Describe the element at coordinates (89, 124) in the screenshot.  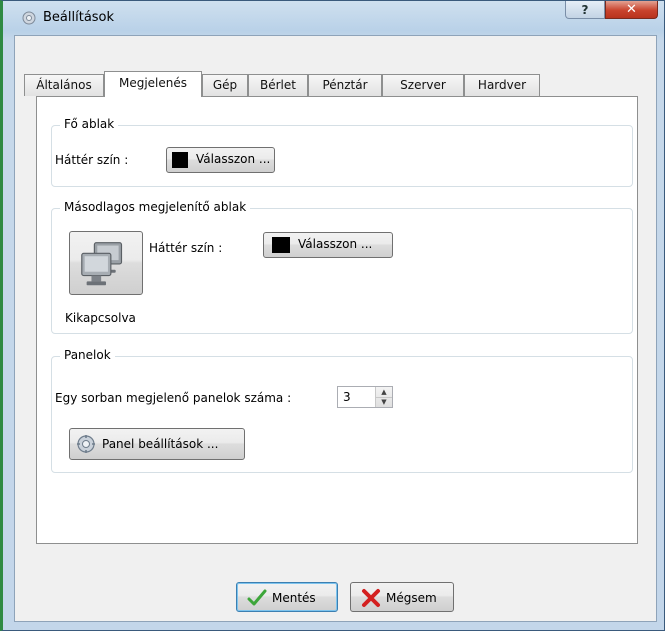
I see `group-main-window-title: Fő ablak` at that location.